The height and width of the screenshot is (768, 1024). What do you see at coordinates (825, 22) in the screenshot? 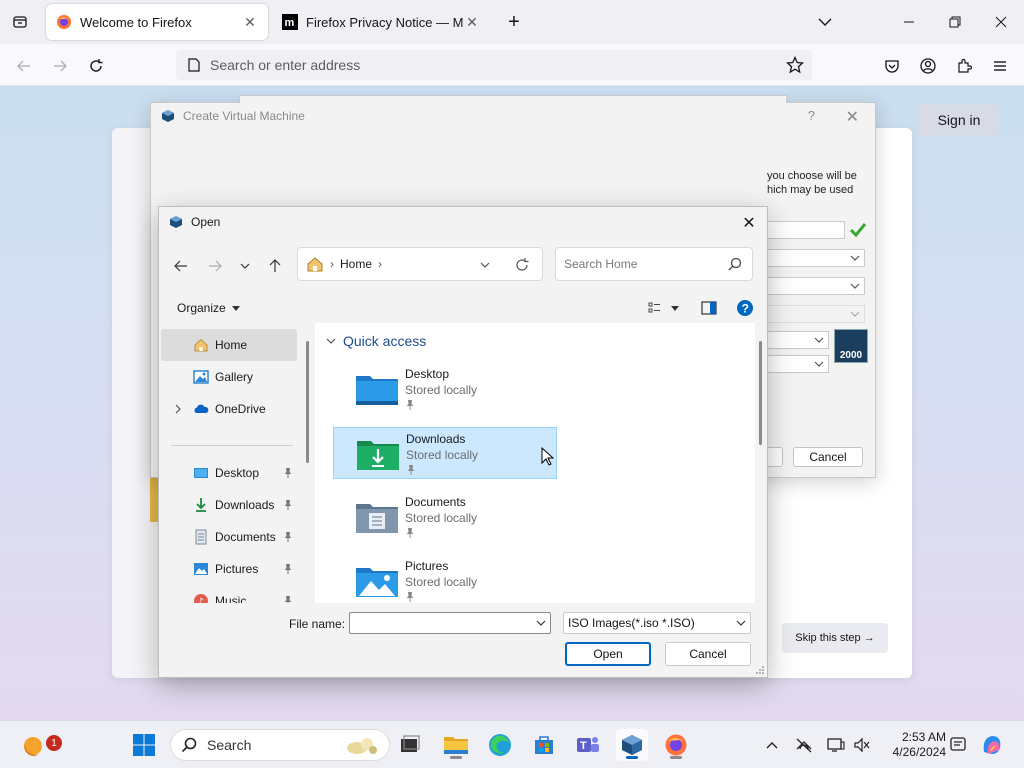
I see `list-all-tabs-button` at bounding box center [825, 22].